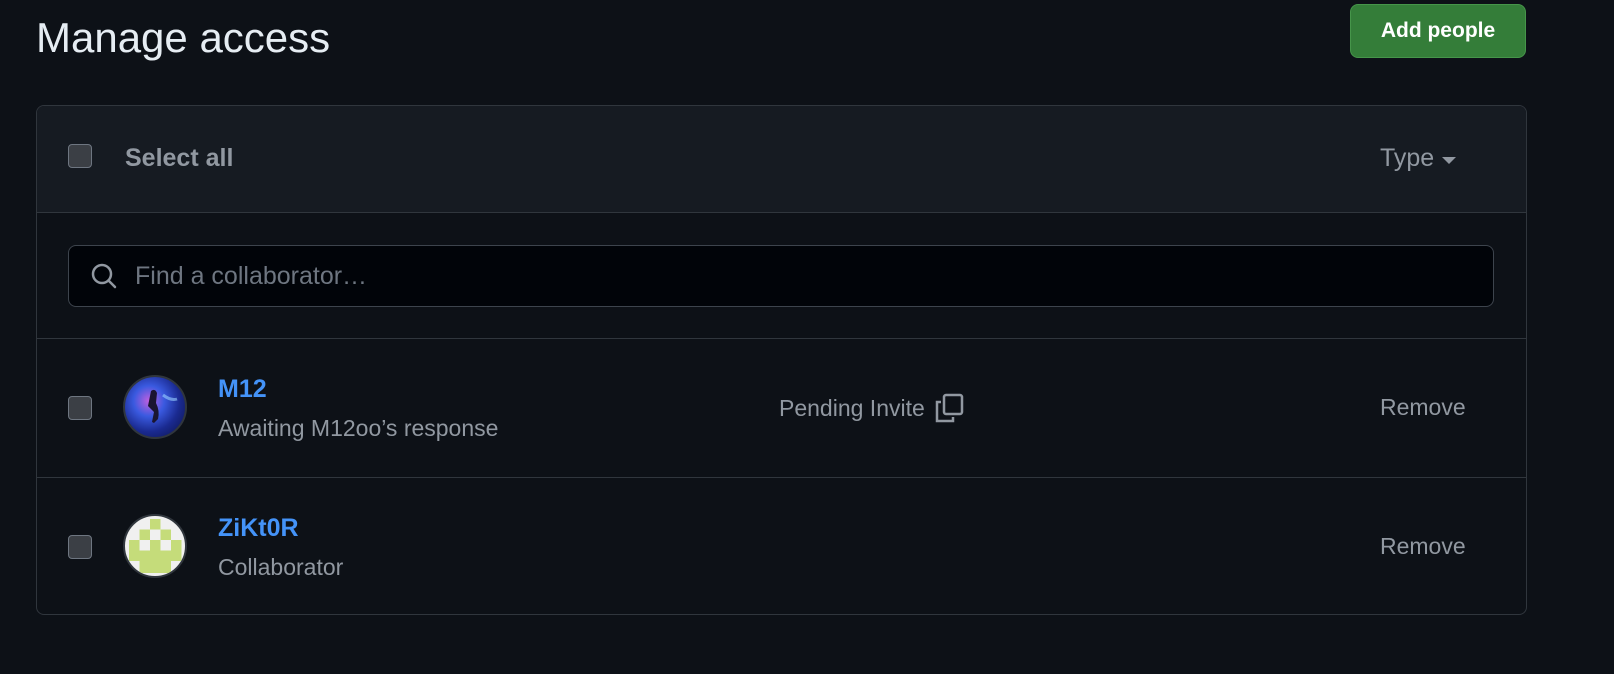 The image size is (1614, 674). I want to click on add-people-button: Add people, so click(1438, 31).